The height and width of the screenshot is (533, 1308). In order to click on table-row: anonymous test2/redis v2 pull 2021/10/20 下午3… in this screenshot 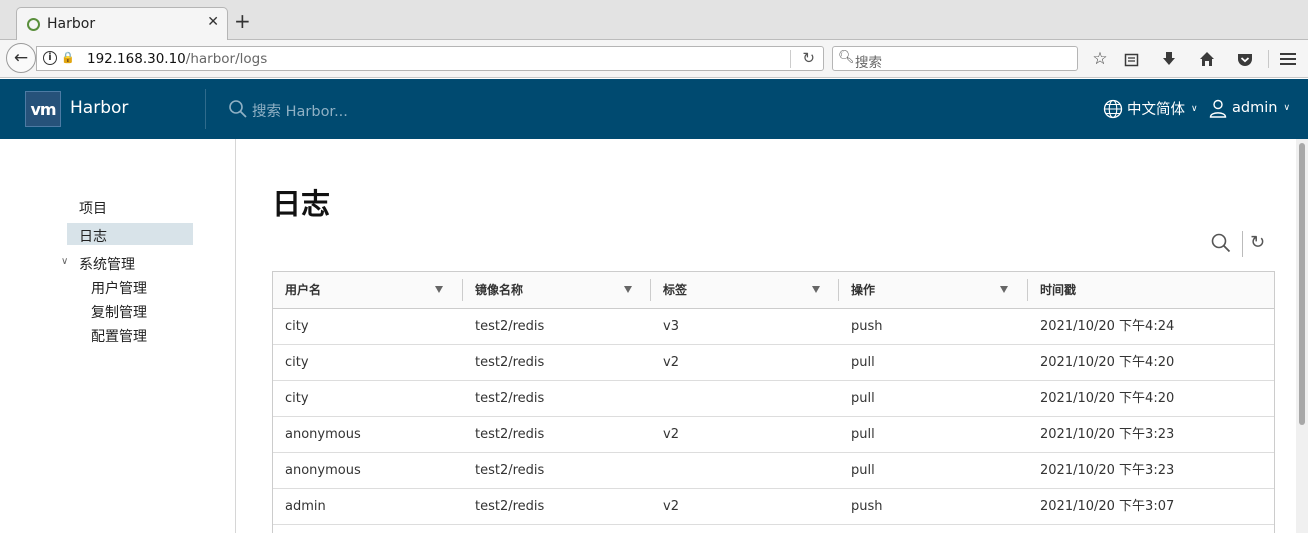, I will do `click(773, 435)`.